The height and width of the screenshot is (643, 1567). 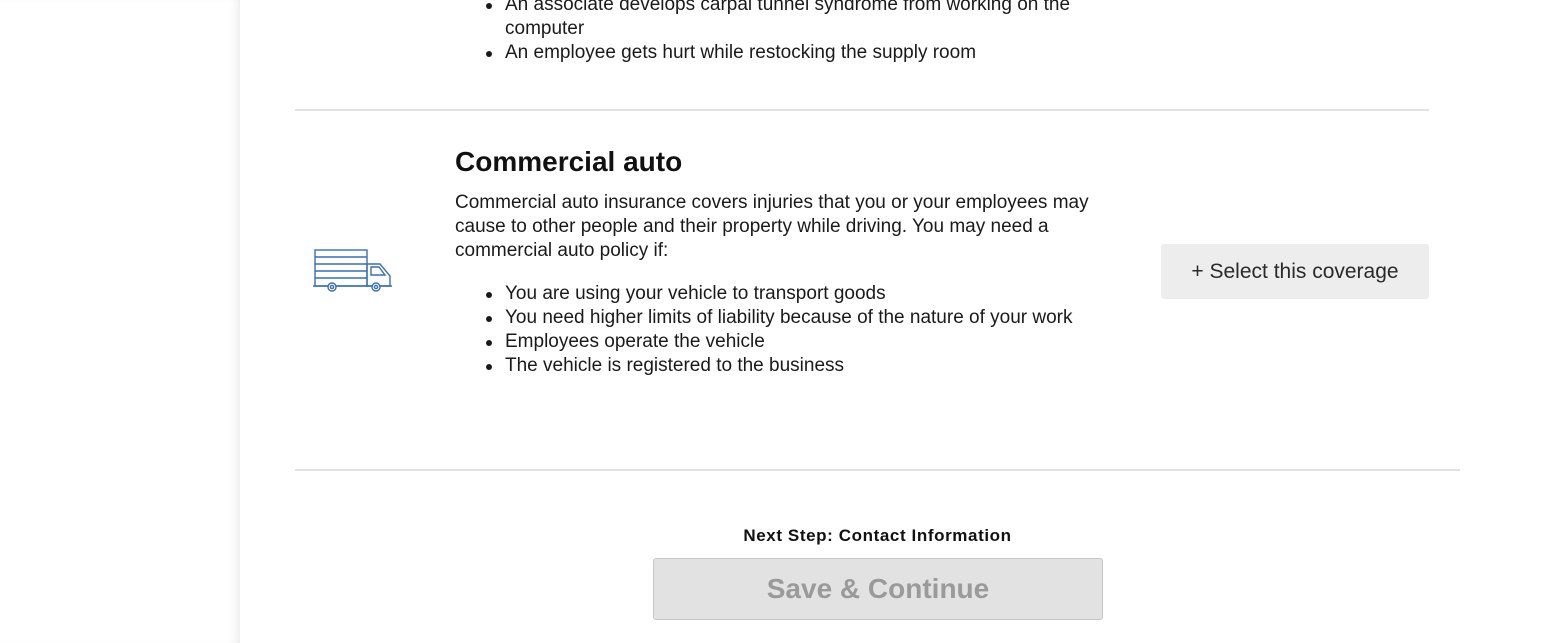 I want to click on truck-icon, so click(x=353, y=271).